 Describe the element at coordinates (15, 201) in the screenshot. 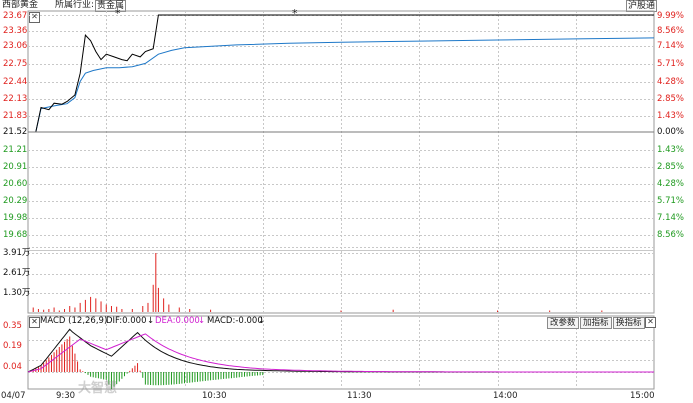

I see `price-tick: 20.29` at that location.